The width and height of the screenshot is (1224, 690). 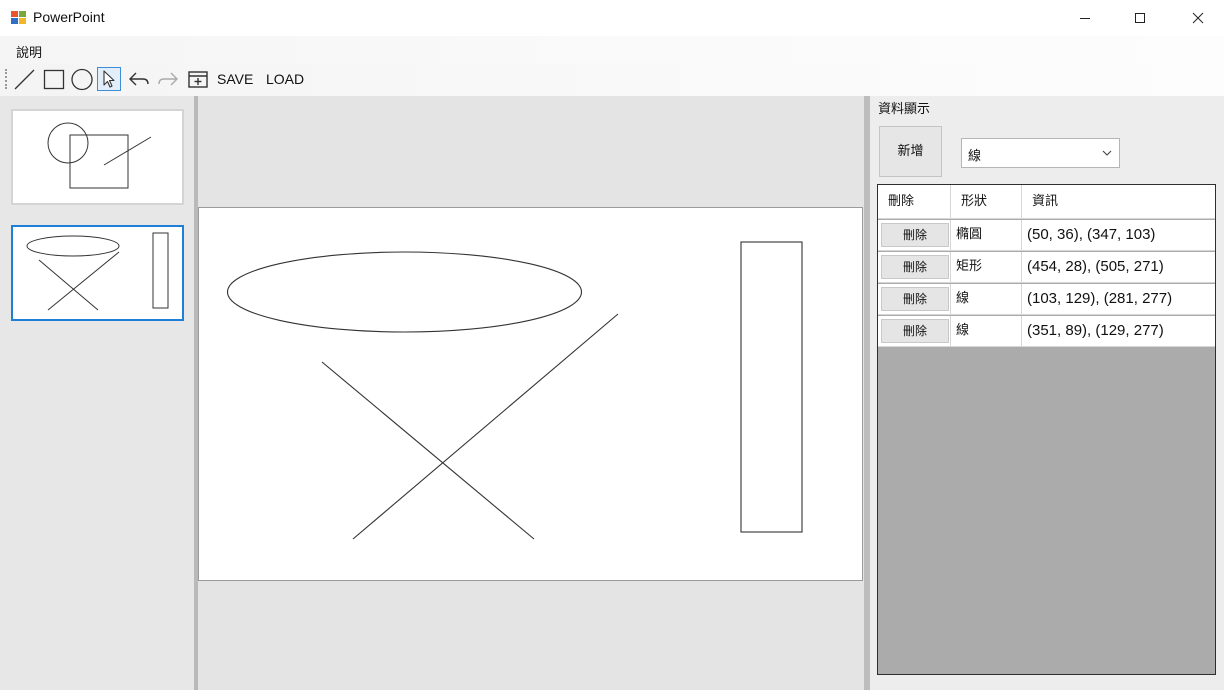 I want to click on maximize-icon, so click(x=1140, y=18).